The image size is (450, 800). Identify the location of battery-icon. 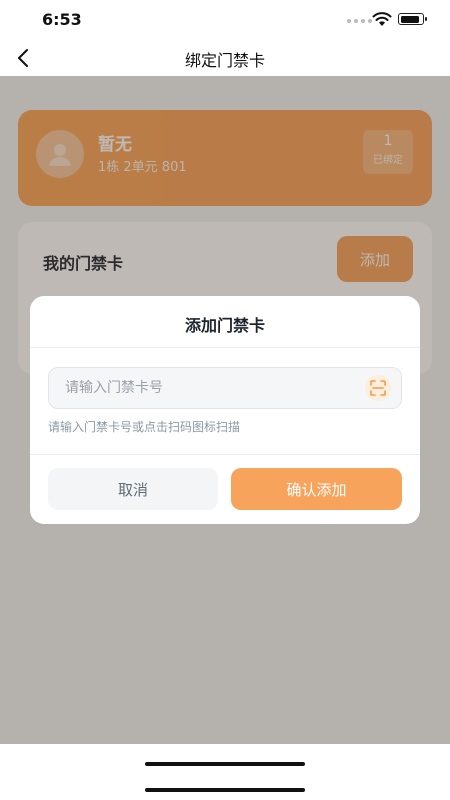
(412, 19).